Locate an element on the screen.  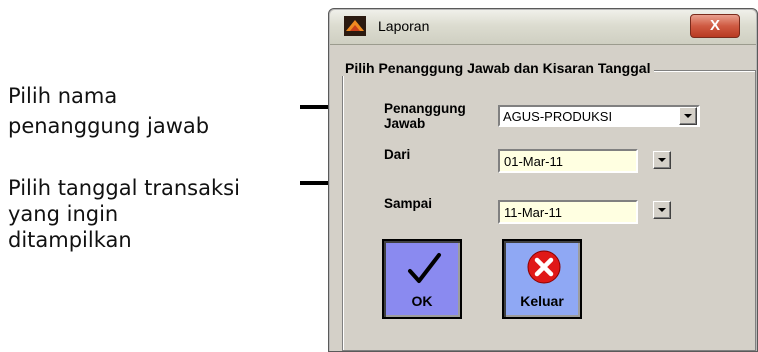
penanggung-dropdown-button is located at coordinates (688, 116).